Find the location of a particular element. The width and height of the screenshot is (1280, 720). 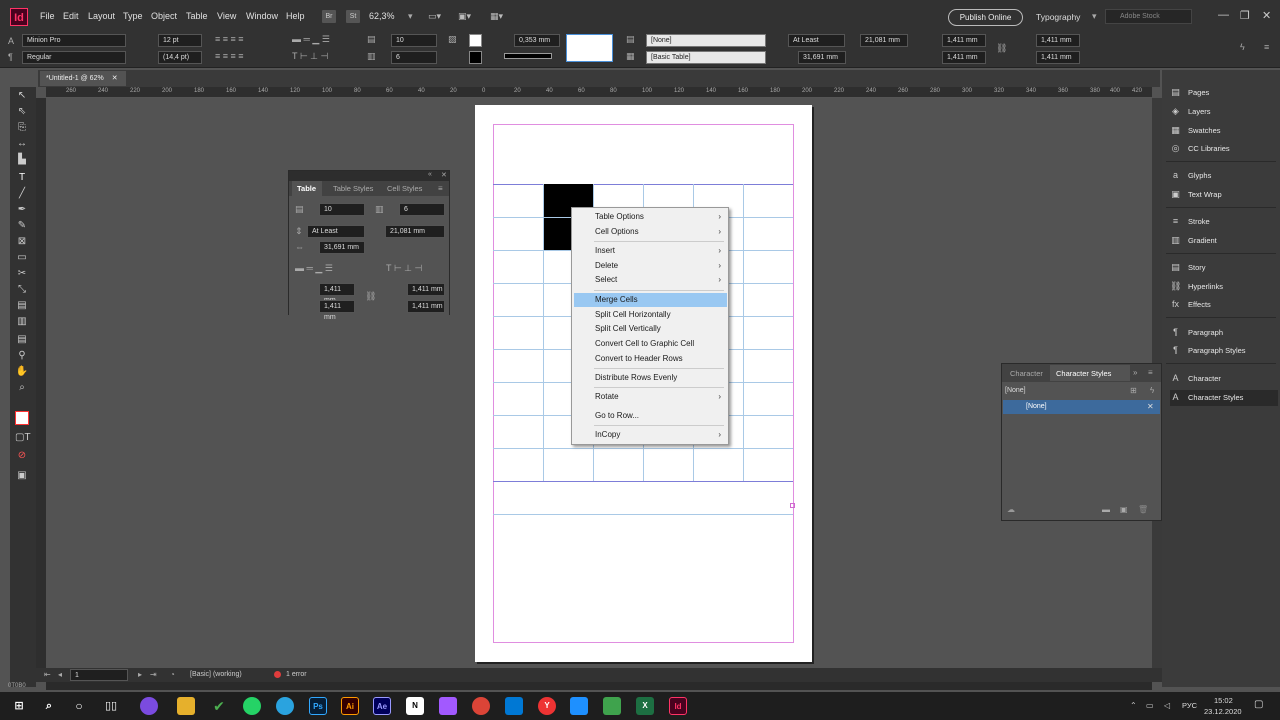

tab-cell-styles: Cell Styles is located at coordinates (404, 188).